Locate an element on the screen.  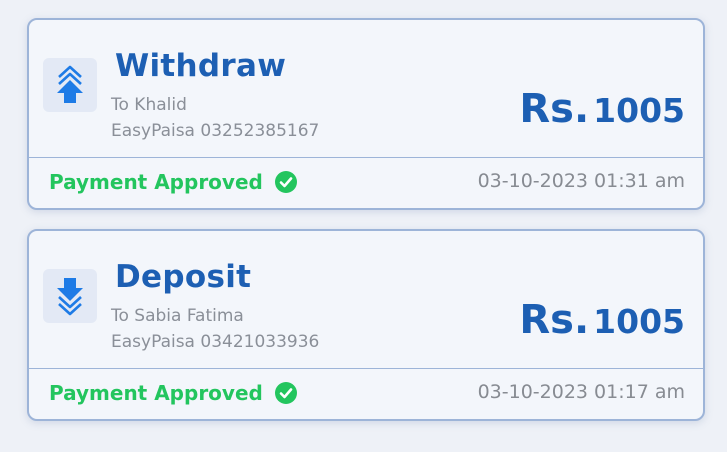
arrow-down-icon is located at coordinates (70, 297).